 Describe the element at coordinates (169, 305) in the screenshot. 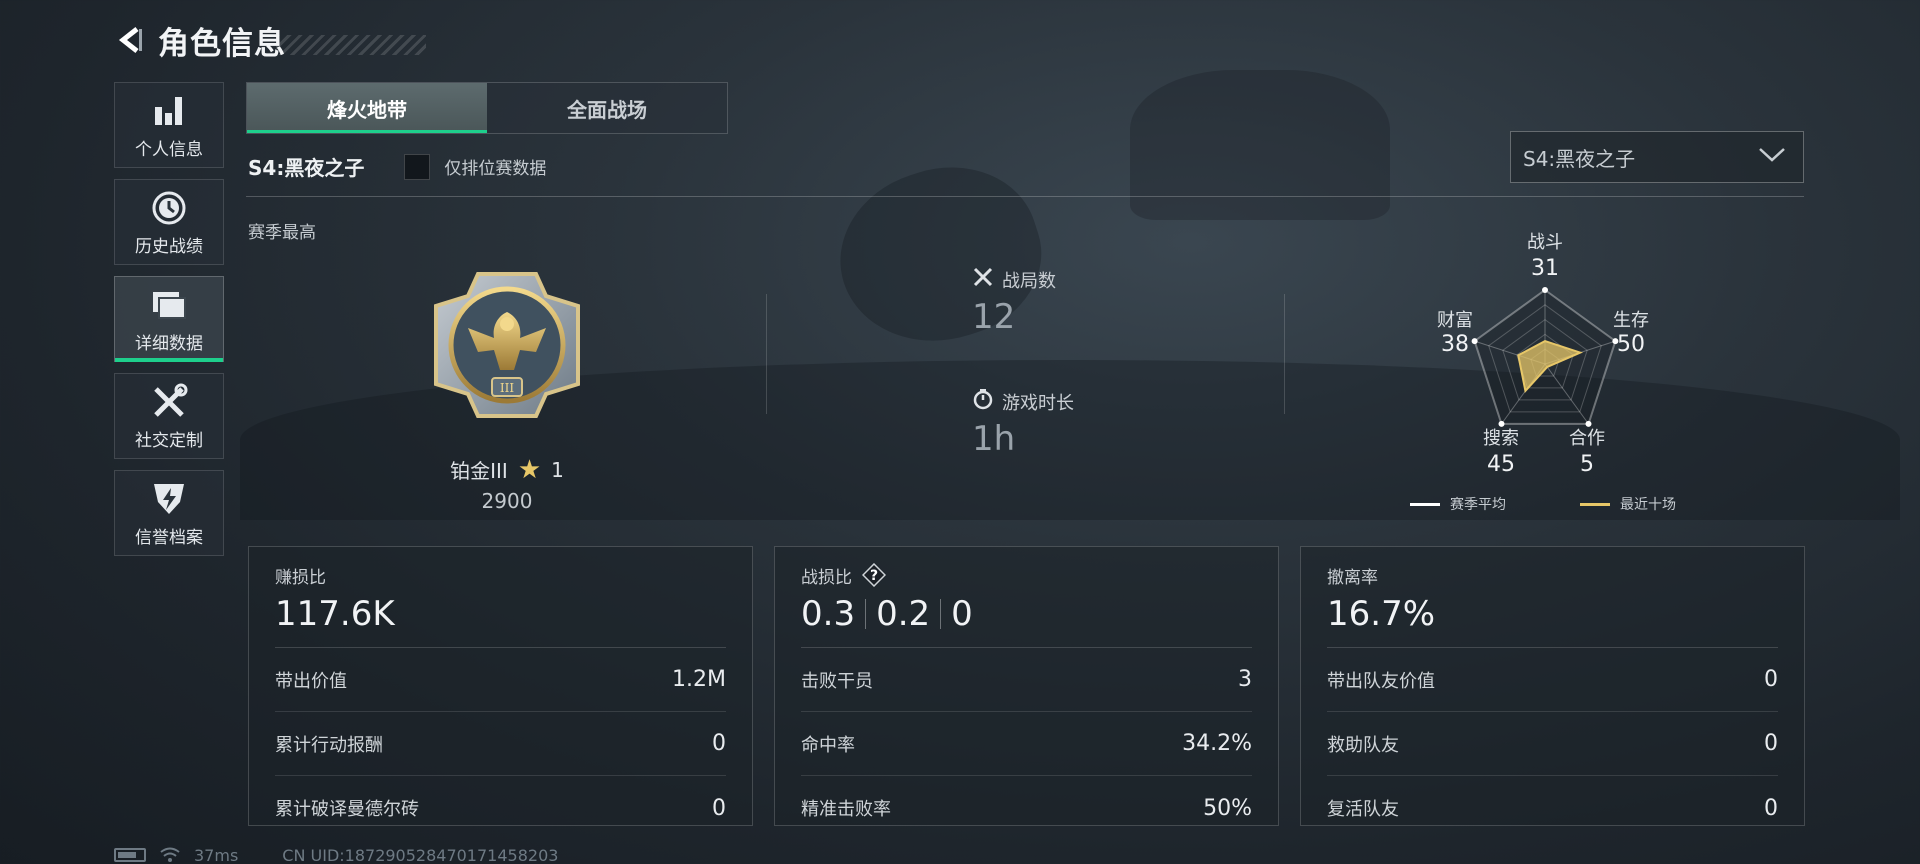

I see `folder-stack-icon` at that location.